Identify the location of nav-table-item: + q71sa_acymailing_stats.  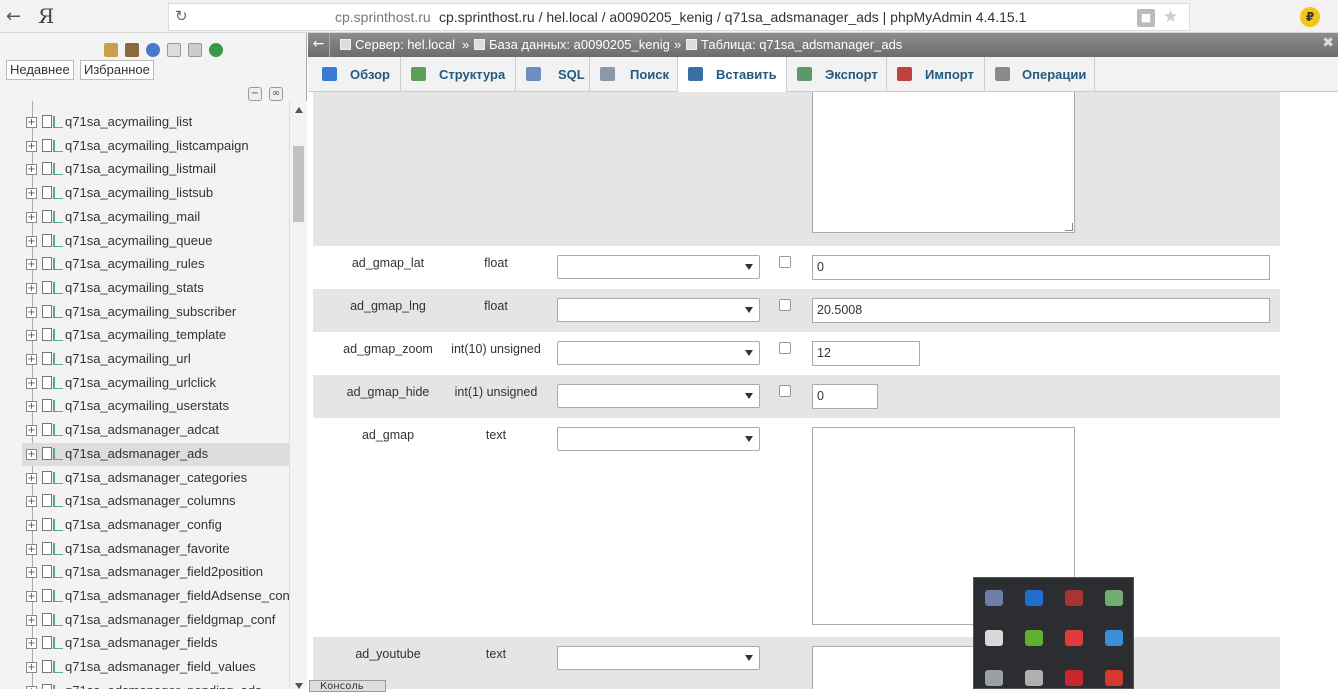
(155, 288).